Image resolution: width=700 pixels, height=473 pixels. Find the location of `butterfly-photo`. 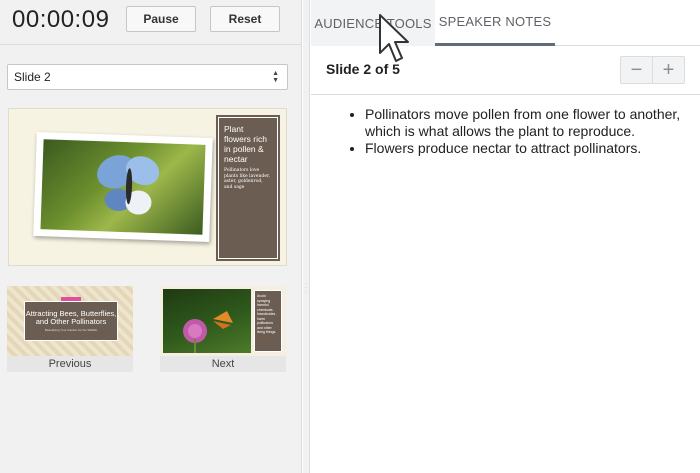

butterfly-photo is located at coordinates (123, 187).